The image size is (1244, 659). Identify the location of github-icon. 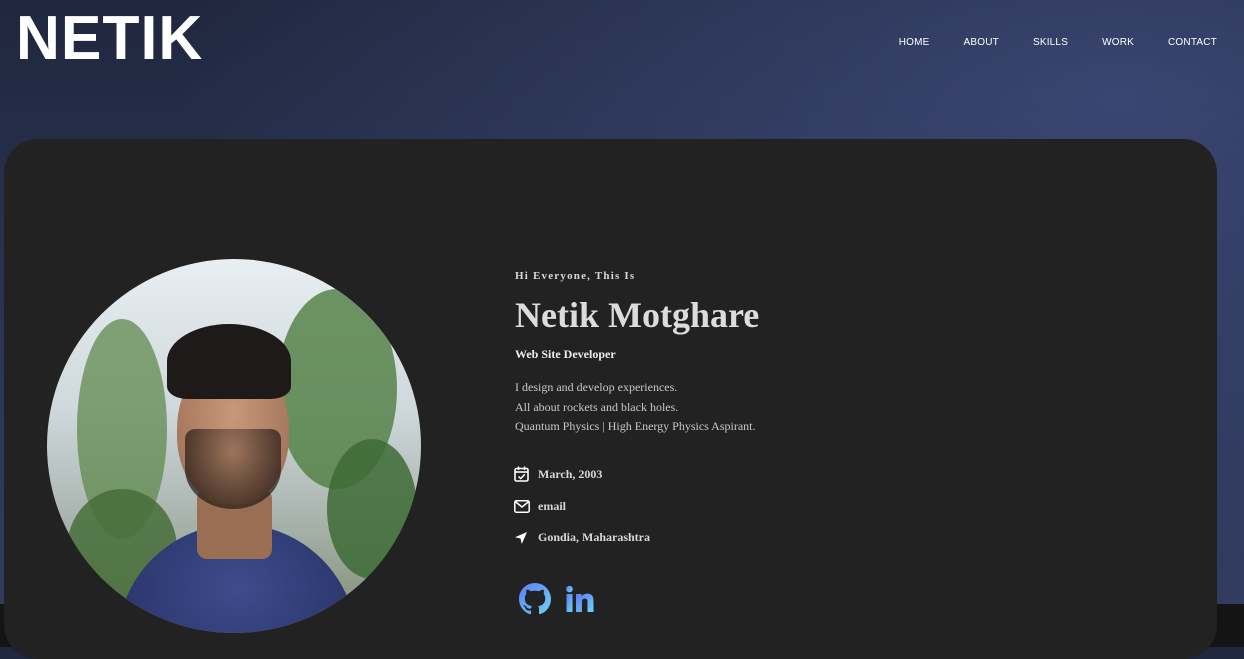
(535, 599).